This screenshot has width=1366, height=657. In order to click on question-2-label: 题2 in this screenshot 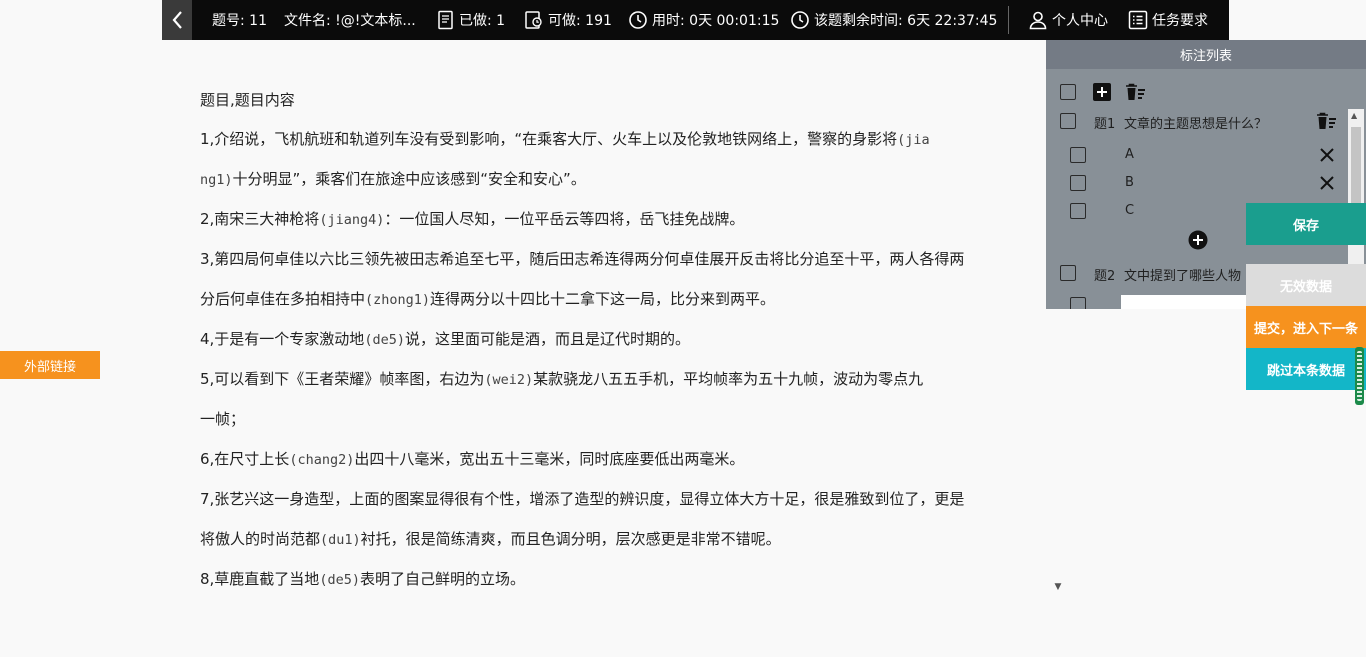, I will do `click(1105, 276)`.